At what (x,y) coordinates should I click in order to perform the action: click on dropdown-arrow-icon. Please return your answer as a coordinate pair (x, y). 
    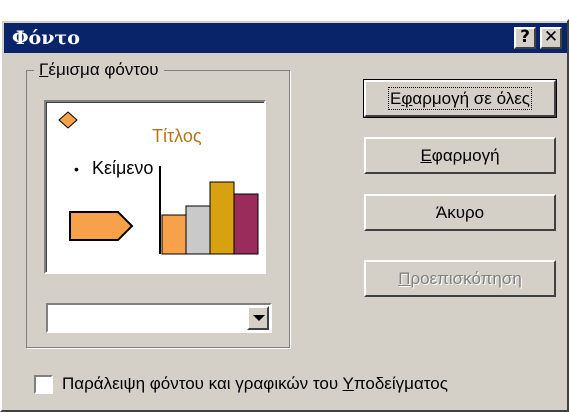
    Looking at the image, I should click on (258, 318).